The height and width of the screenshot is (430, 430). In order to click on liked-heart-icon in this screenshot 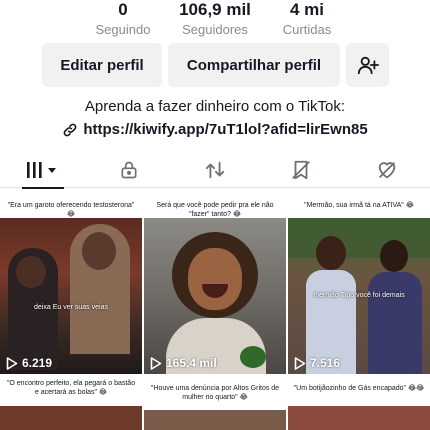, I will do `click(387, 170)`.